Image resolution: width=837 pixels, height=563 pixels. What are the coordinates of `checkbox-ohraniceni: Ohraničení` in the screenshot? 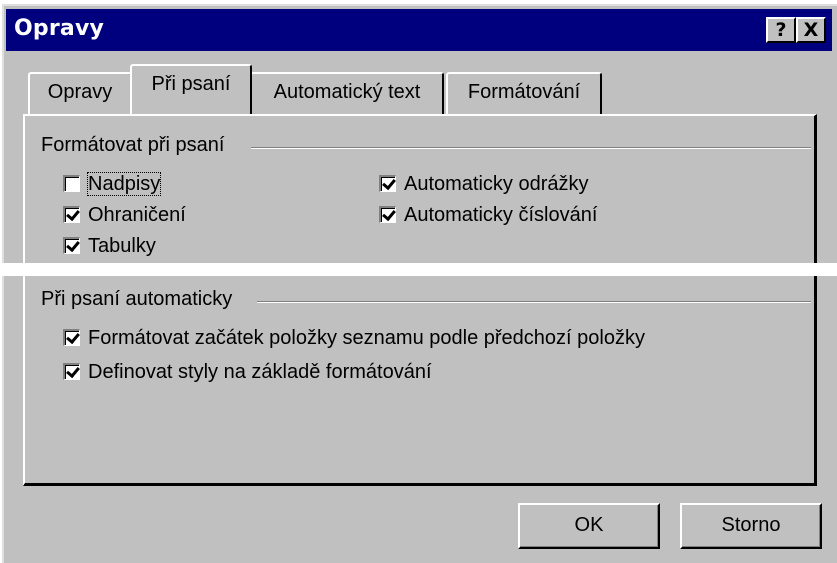 It's located at (124, 215).